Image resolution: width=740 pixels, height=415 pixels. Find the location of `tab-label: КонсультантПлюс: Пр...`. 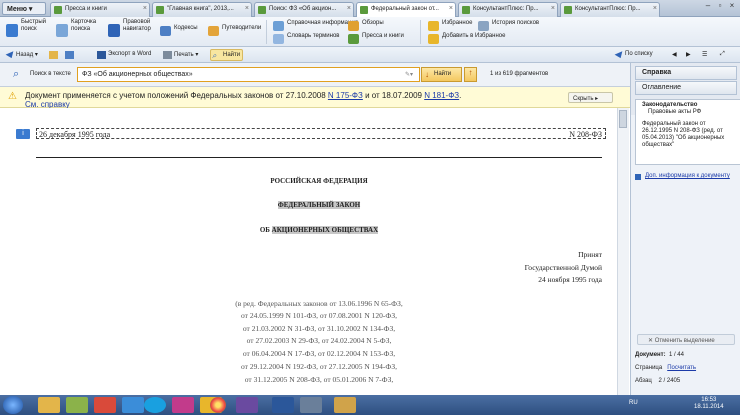

tab-label: КонсультантПлюс: Пр... is located at coordinates (506, 9).